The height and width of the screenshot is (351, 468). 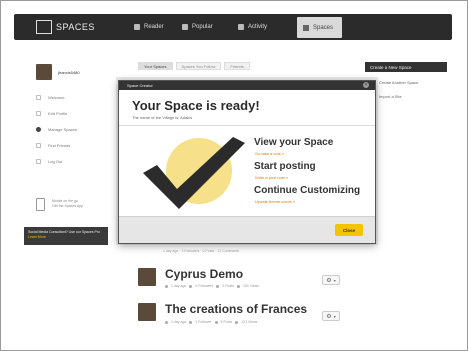 I want to click on nav-activity: Activity, so click(x=252, y=27).